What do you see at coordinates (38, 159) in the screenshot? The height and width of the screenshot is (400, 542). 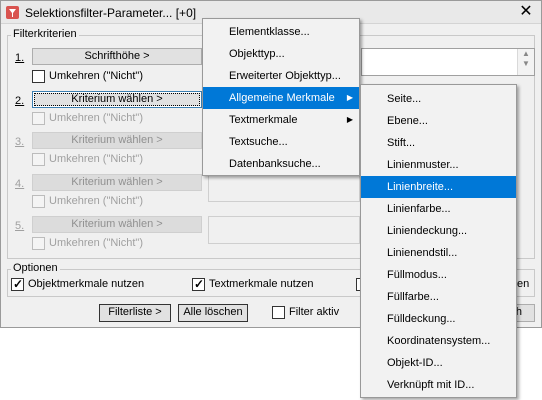 I see `invert-3-checkbox` at bounding box center [38, 159].